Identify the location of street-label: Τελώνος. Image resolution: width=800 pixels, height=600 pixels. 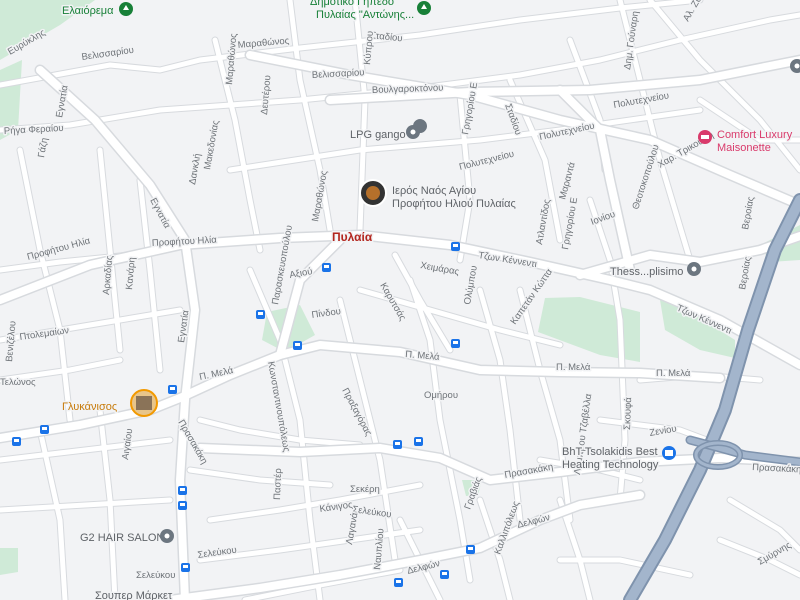
(18, 382).